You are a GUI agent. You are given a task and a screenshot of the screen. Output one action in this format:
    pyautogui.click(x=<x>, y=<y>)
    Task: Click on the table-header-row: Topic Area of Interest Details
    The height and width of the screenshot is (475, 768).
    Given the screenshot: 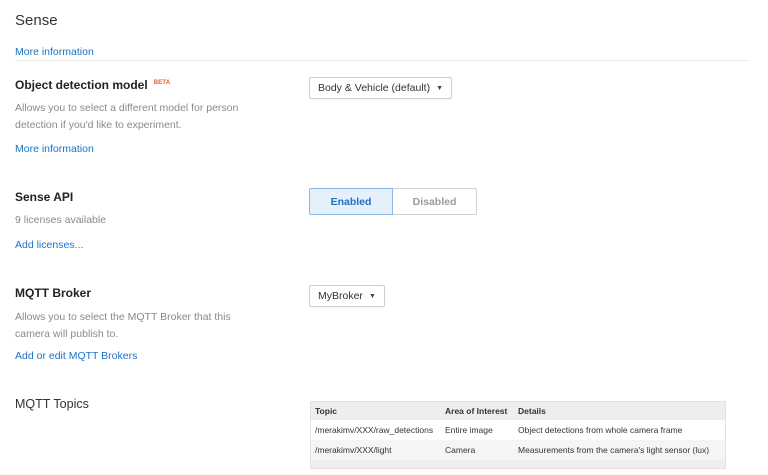 What is the action you would take?
    pyautogui.click(x=518, y=411)
    